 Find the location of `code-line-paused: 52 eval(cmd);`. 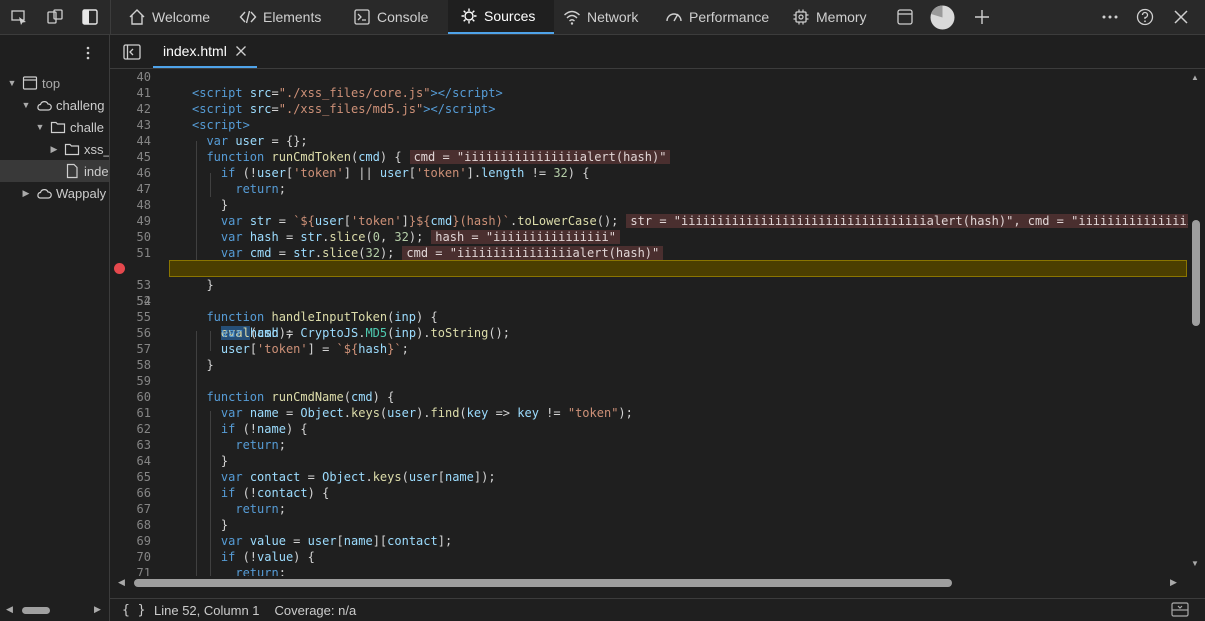

code-line-paused: 52 eval(cmd); is located at coordinates (649, 300).